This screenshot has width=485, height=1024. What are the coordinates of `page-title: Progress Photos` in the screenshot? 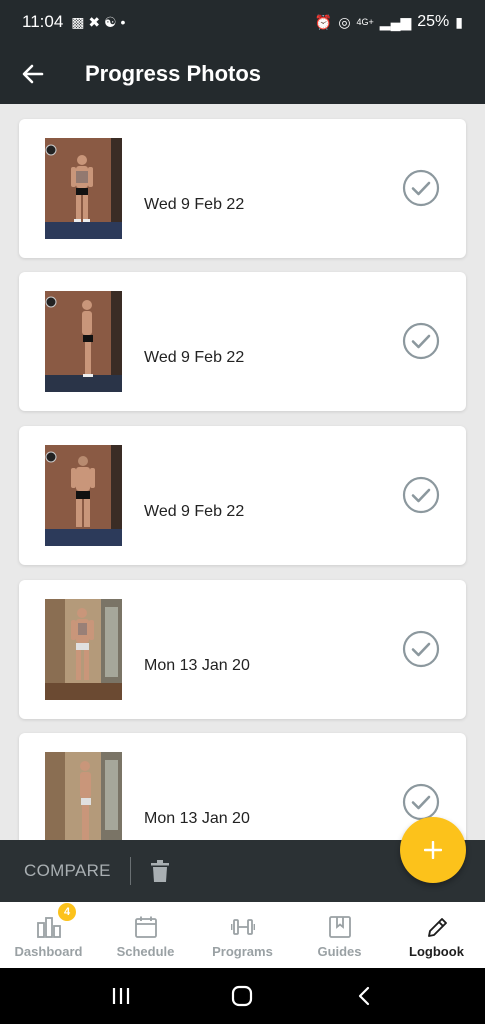 It's located at (173, 73).